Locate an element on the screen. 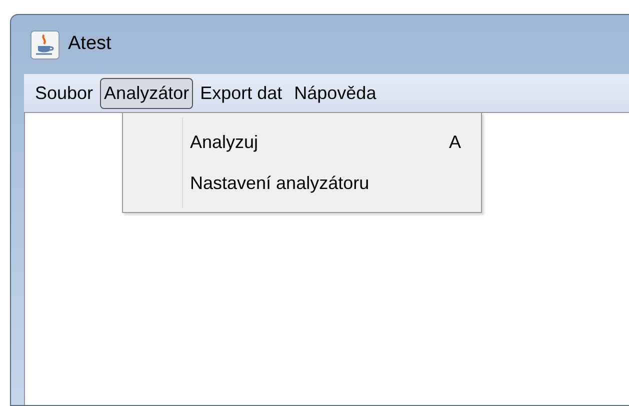 The height and width of the screenshot is (406, 629). menu-item: Export dat is located at coordinates (241, 93).